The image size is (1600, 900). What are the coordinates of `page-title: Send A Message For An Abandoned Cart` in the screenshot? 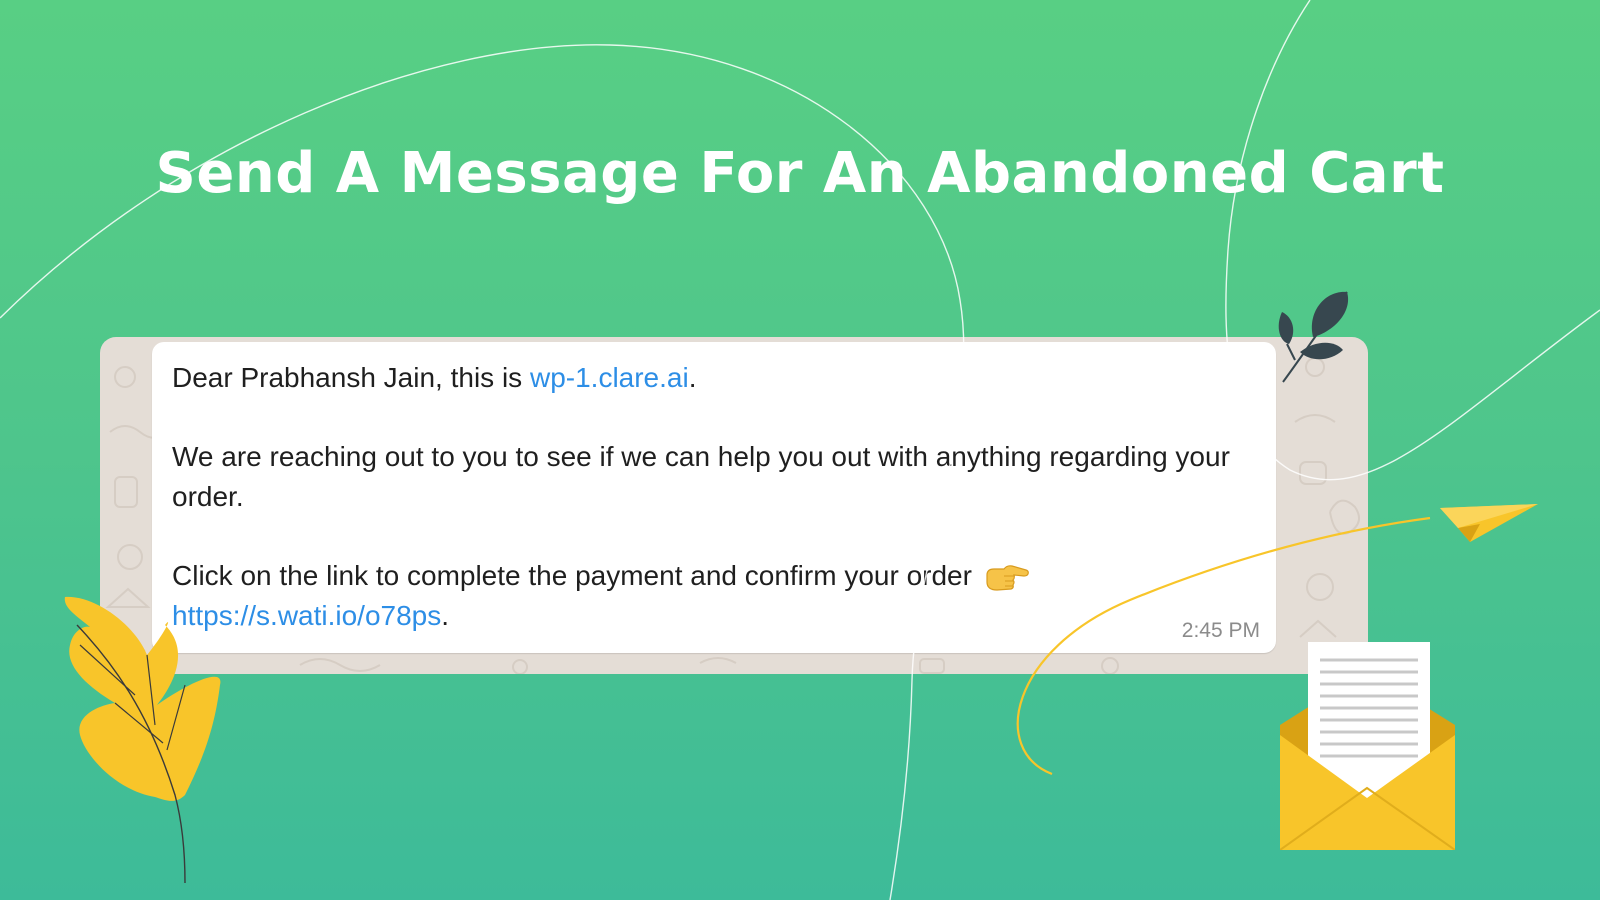 It's located at (800, 173).